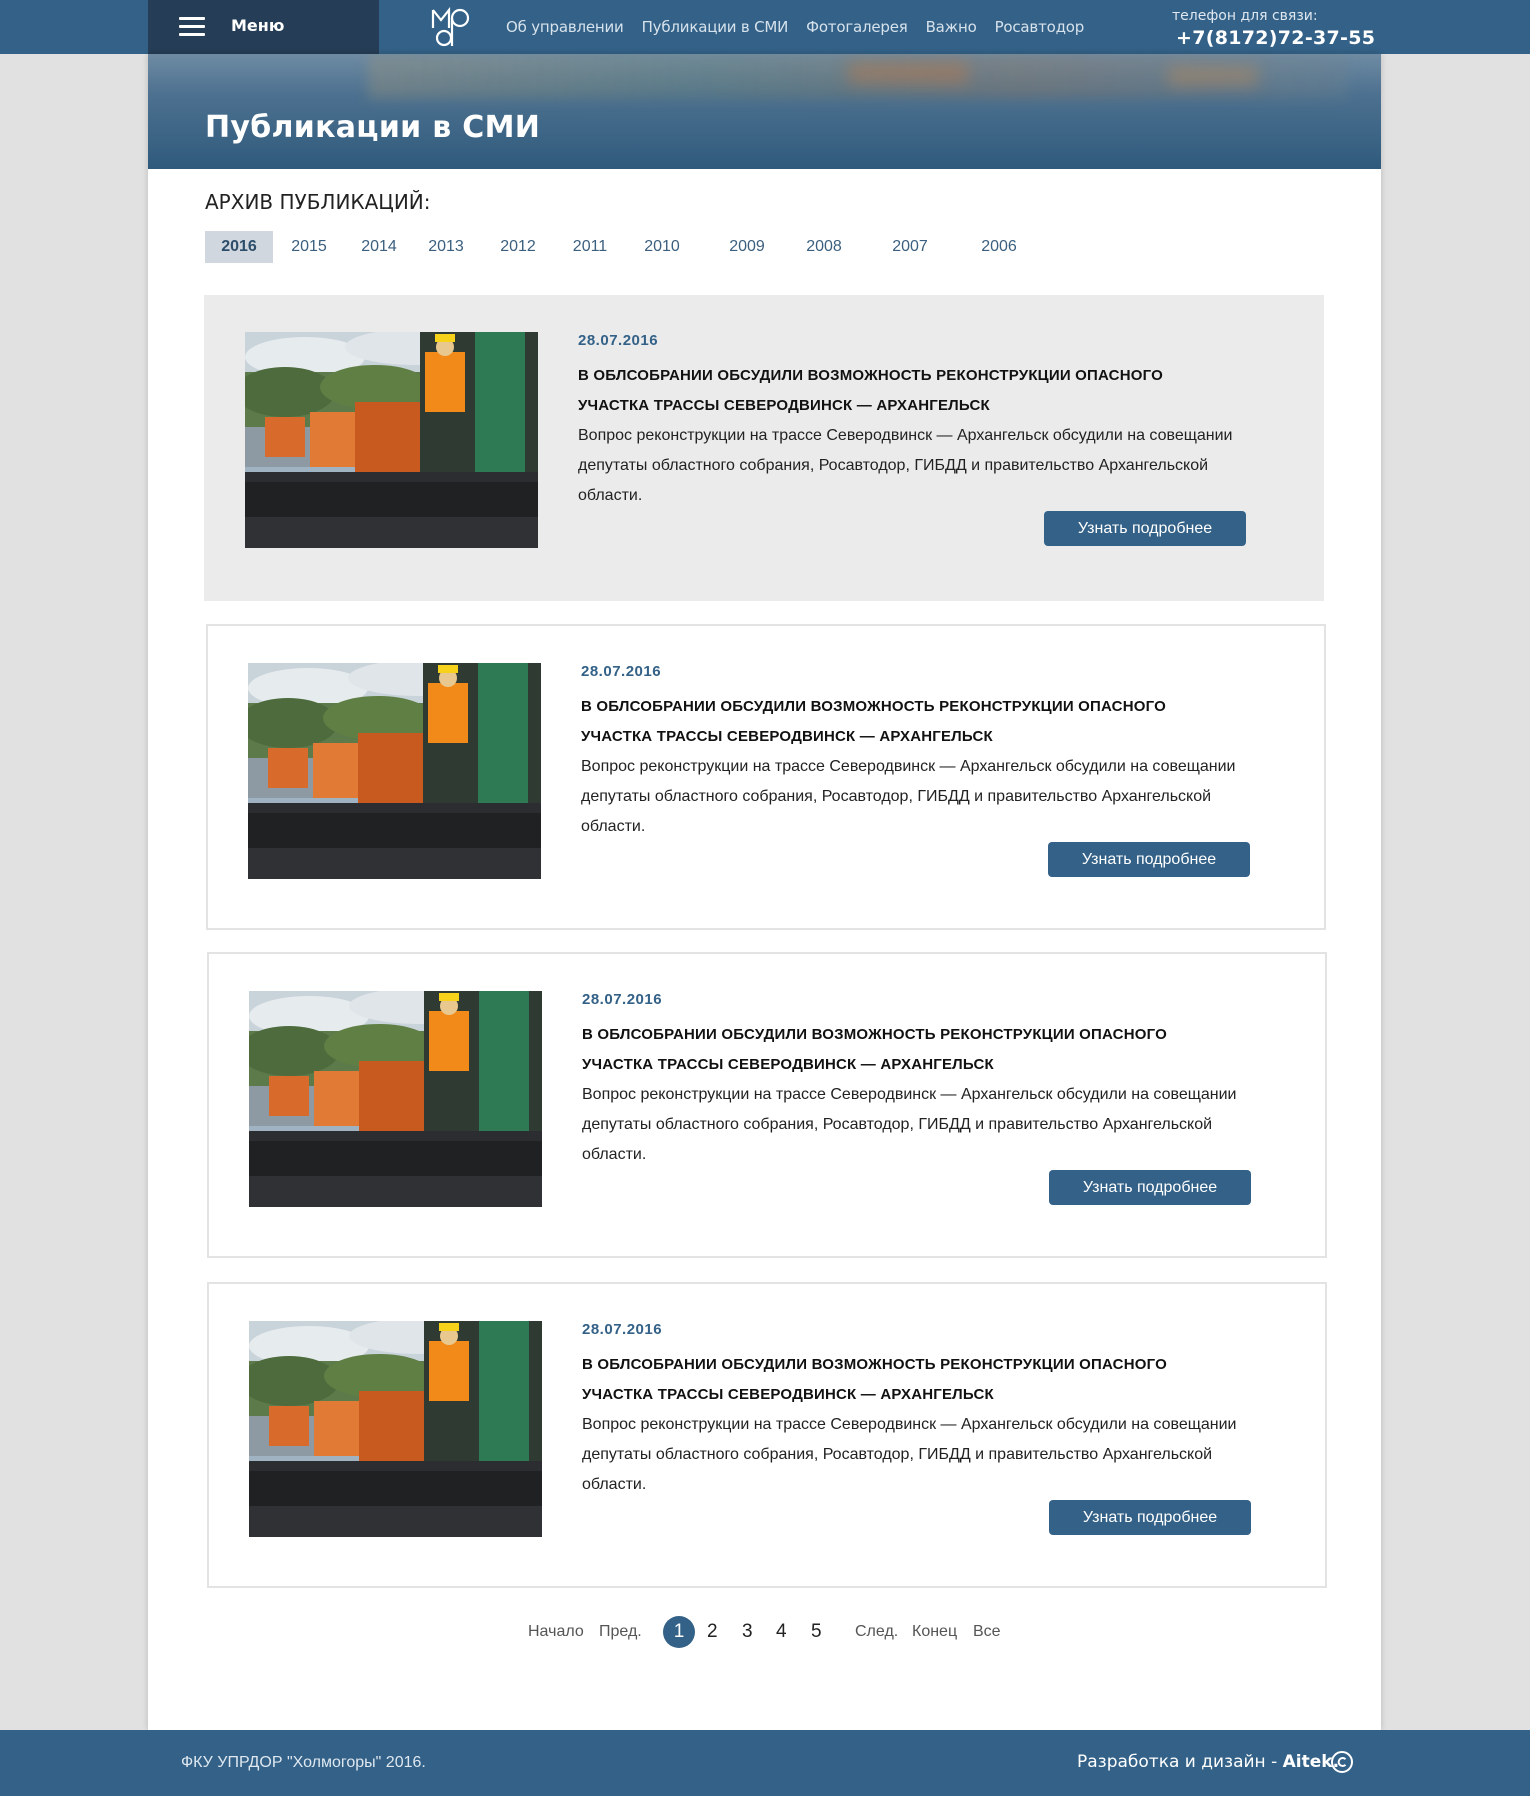  I want to click on pager-prev: Пред., so click(620, 1632).